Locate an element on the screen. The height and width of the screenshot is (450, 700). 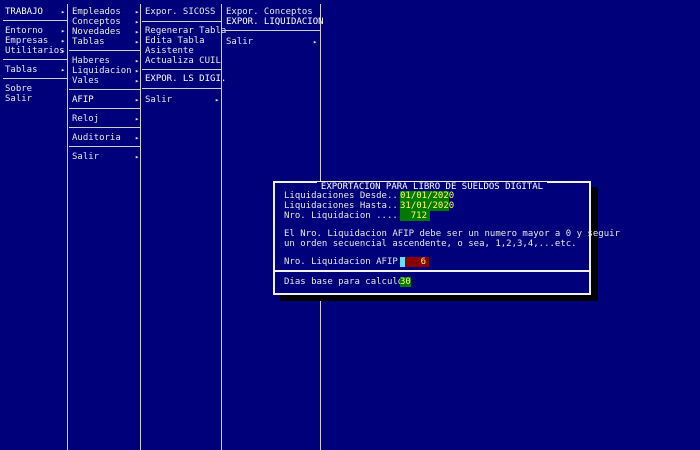
menu-item-liquidacion: Liquidacion is located at coordinates (102, 71).